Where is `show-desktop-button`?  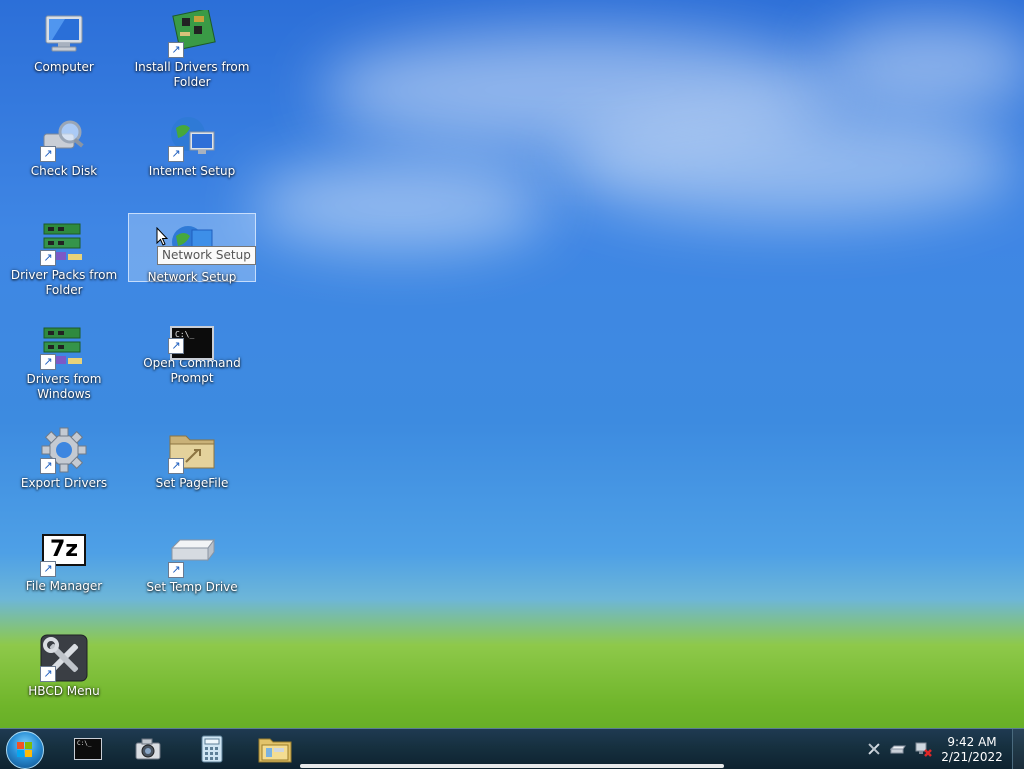
show-desktop-button is located at coordinates (1018, 749).